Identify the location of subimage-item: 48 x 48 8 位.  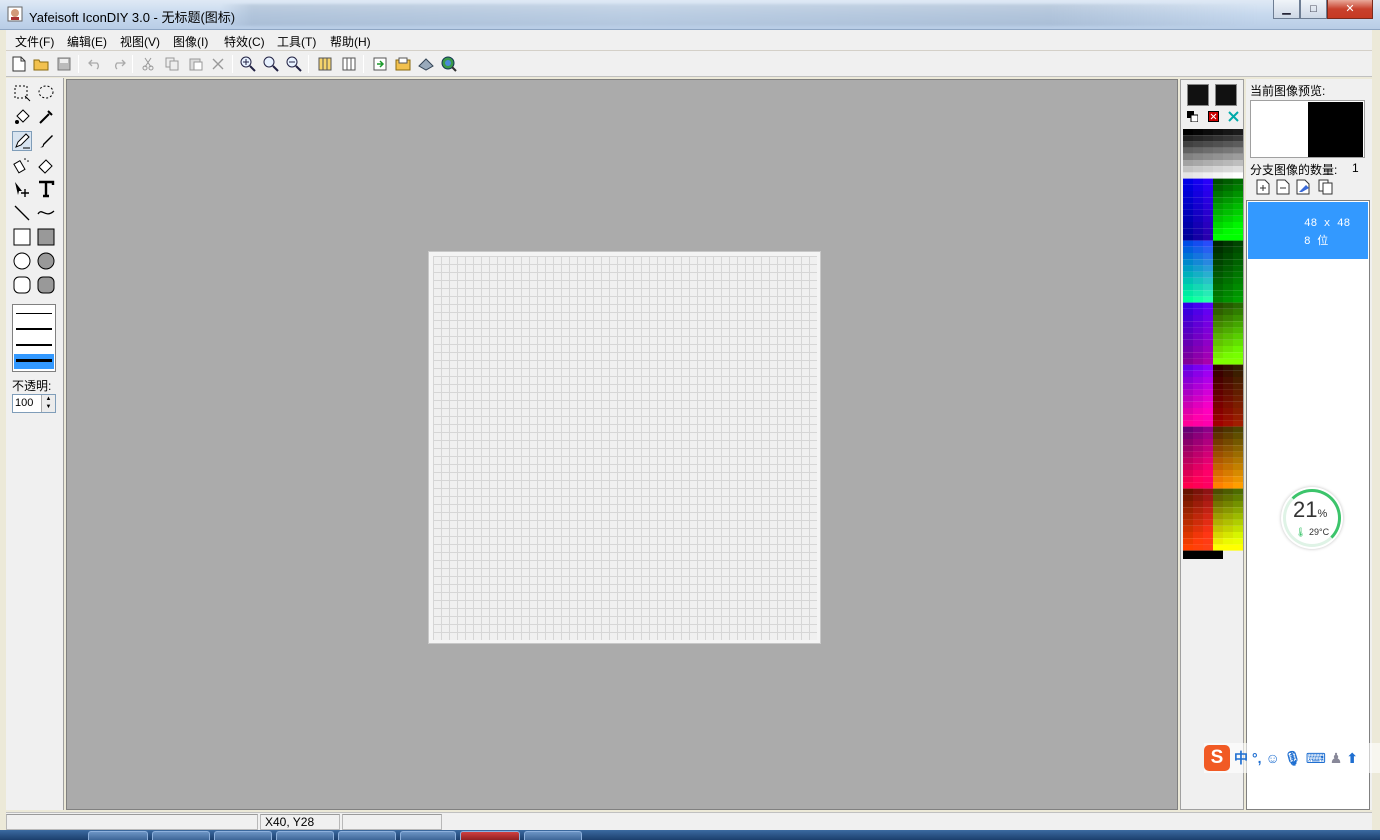
(1308, 230).